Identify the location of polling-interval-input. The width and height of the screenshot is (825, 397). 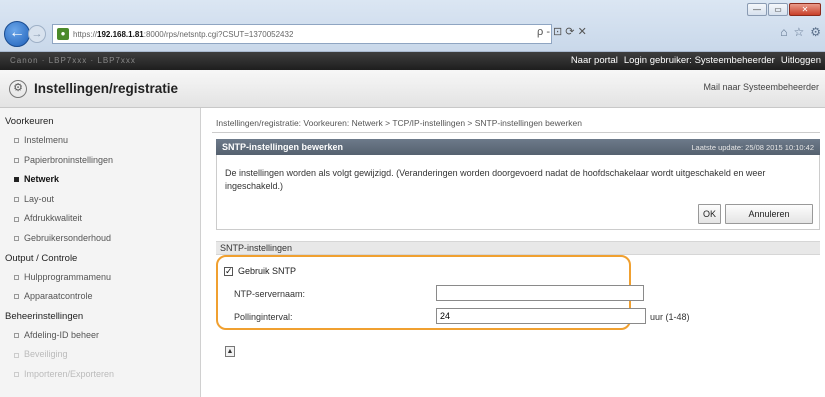
(541, 316).